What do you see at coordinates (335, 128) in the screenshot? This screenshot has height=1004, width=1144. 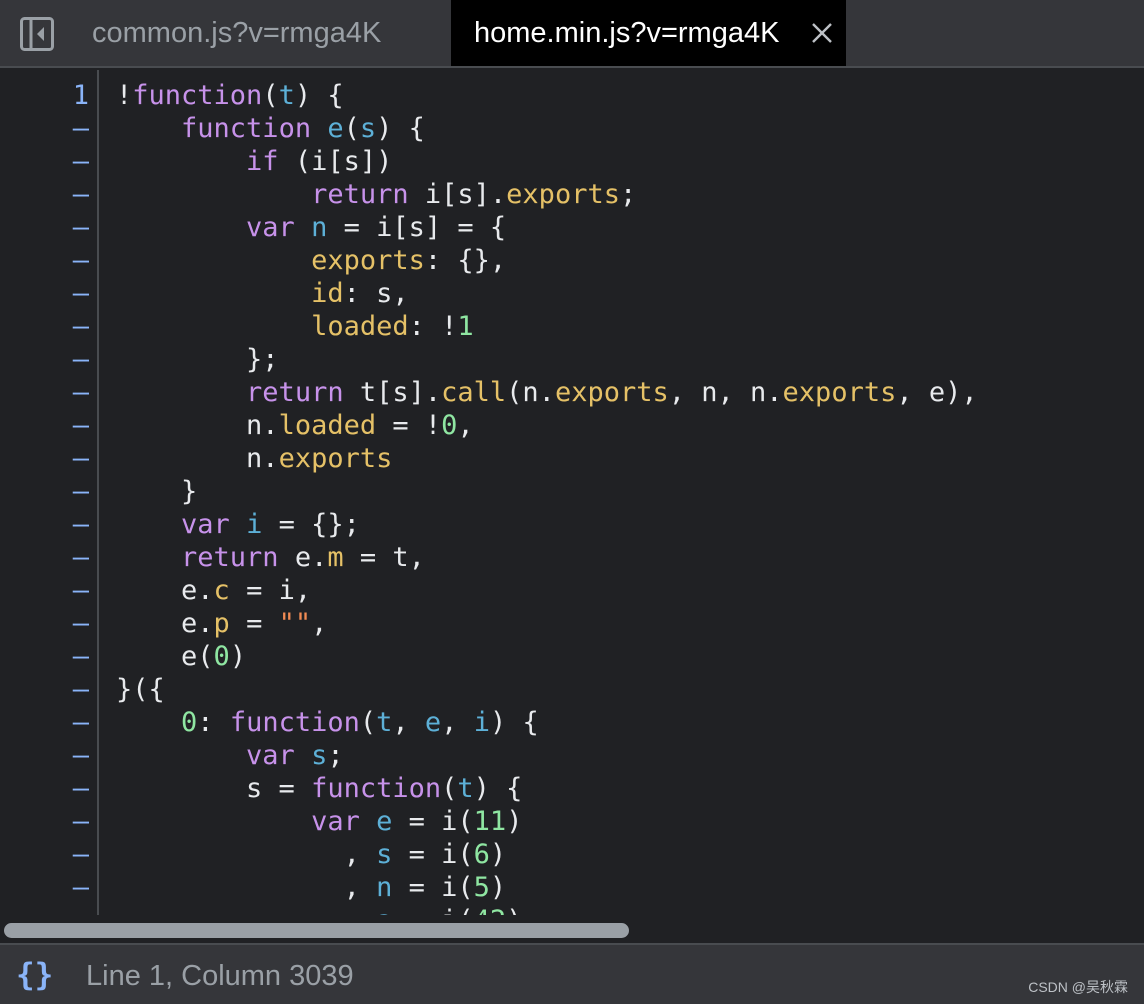 I see `code-token: e` at bounding box center [335, 128].